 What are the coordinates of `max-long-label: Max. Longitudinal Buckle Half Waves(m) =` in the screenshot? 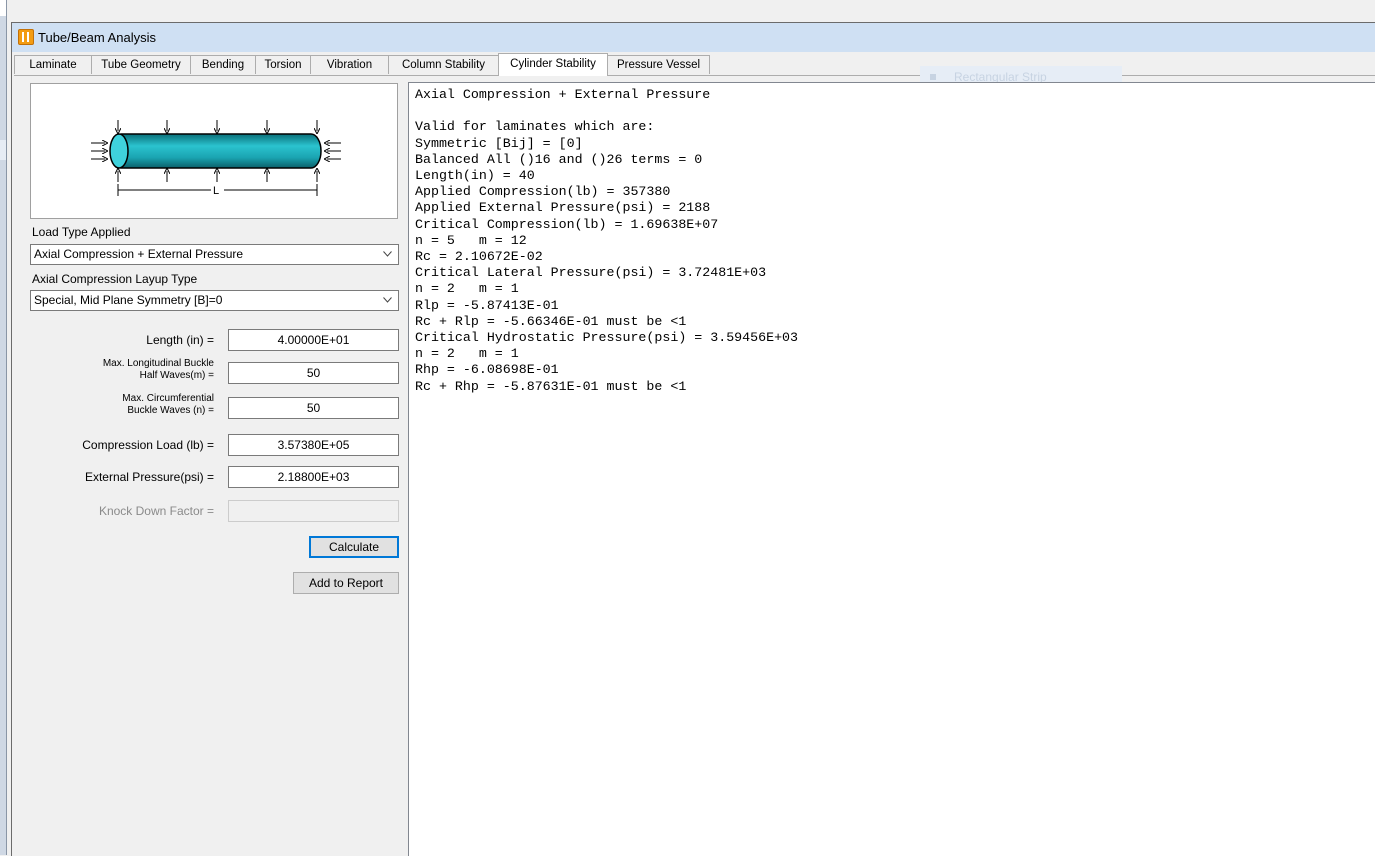 It's located at (128, 370).